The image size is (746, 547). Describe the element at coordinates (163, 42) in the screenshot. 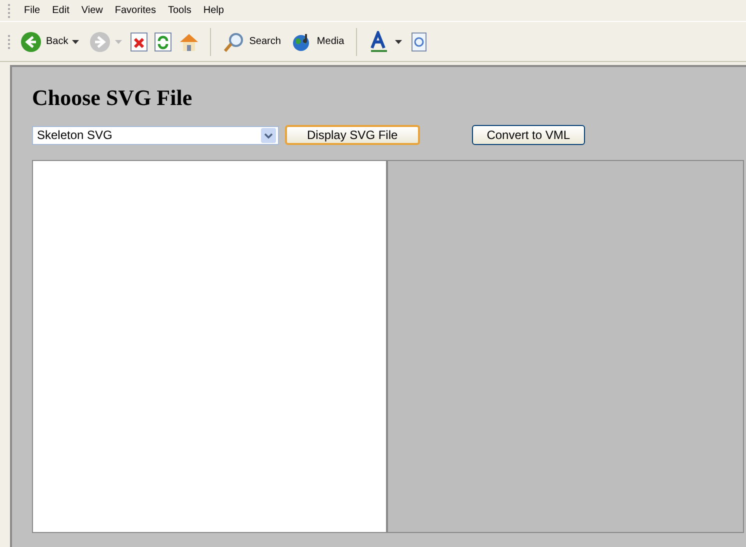

I see `refresh-icon` at that location.